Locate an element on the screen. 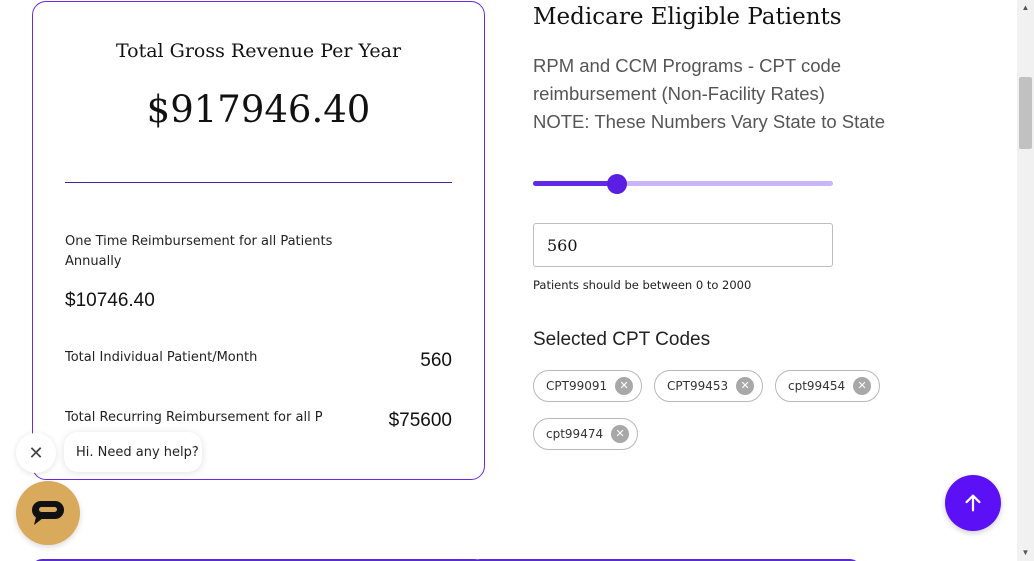 The height and width of the screenshot is (561, 1034). description-note: NOTE: These Numbers Vary State to State is located at coordinates (709, 121).